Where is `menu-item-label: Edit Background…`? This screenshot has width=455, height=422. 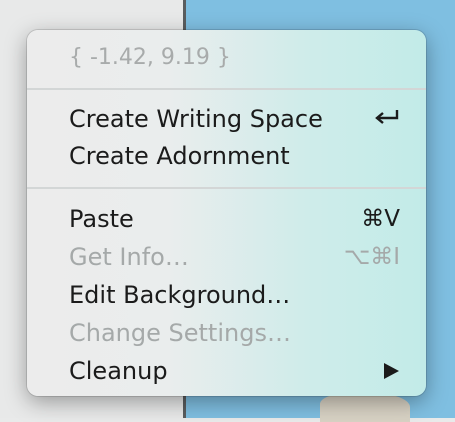 menu-item-label: Edit Background… is located at coordinates (180, 295).